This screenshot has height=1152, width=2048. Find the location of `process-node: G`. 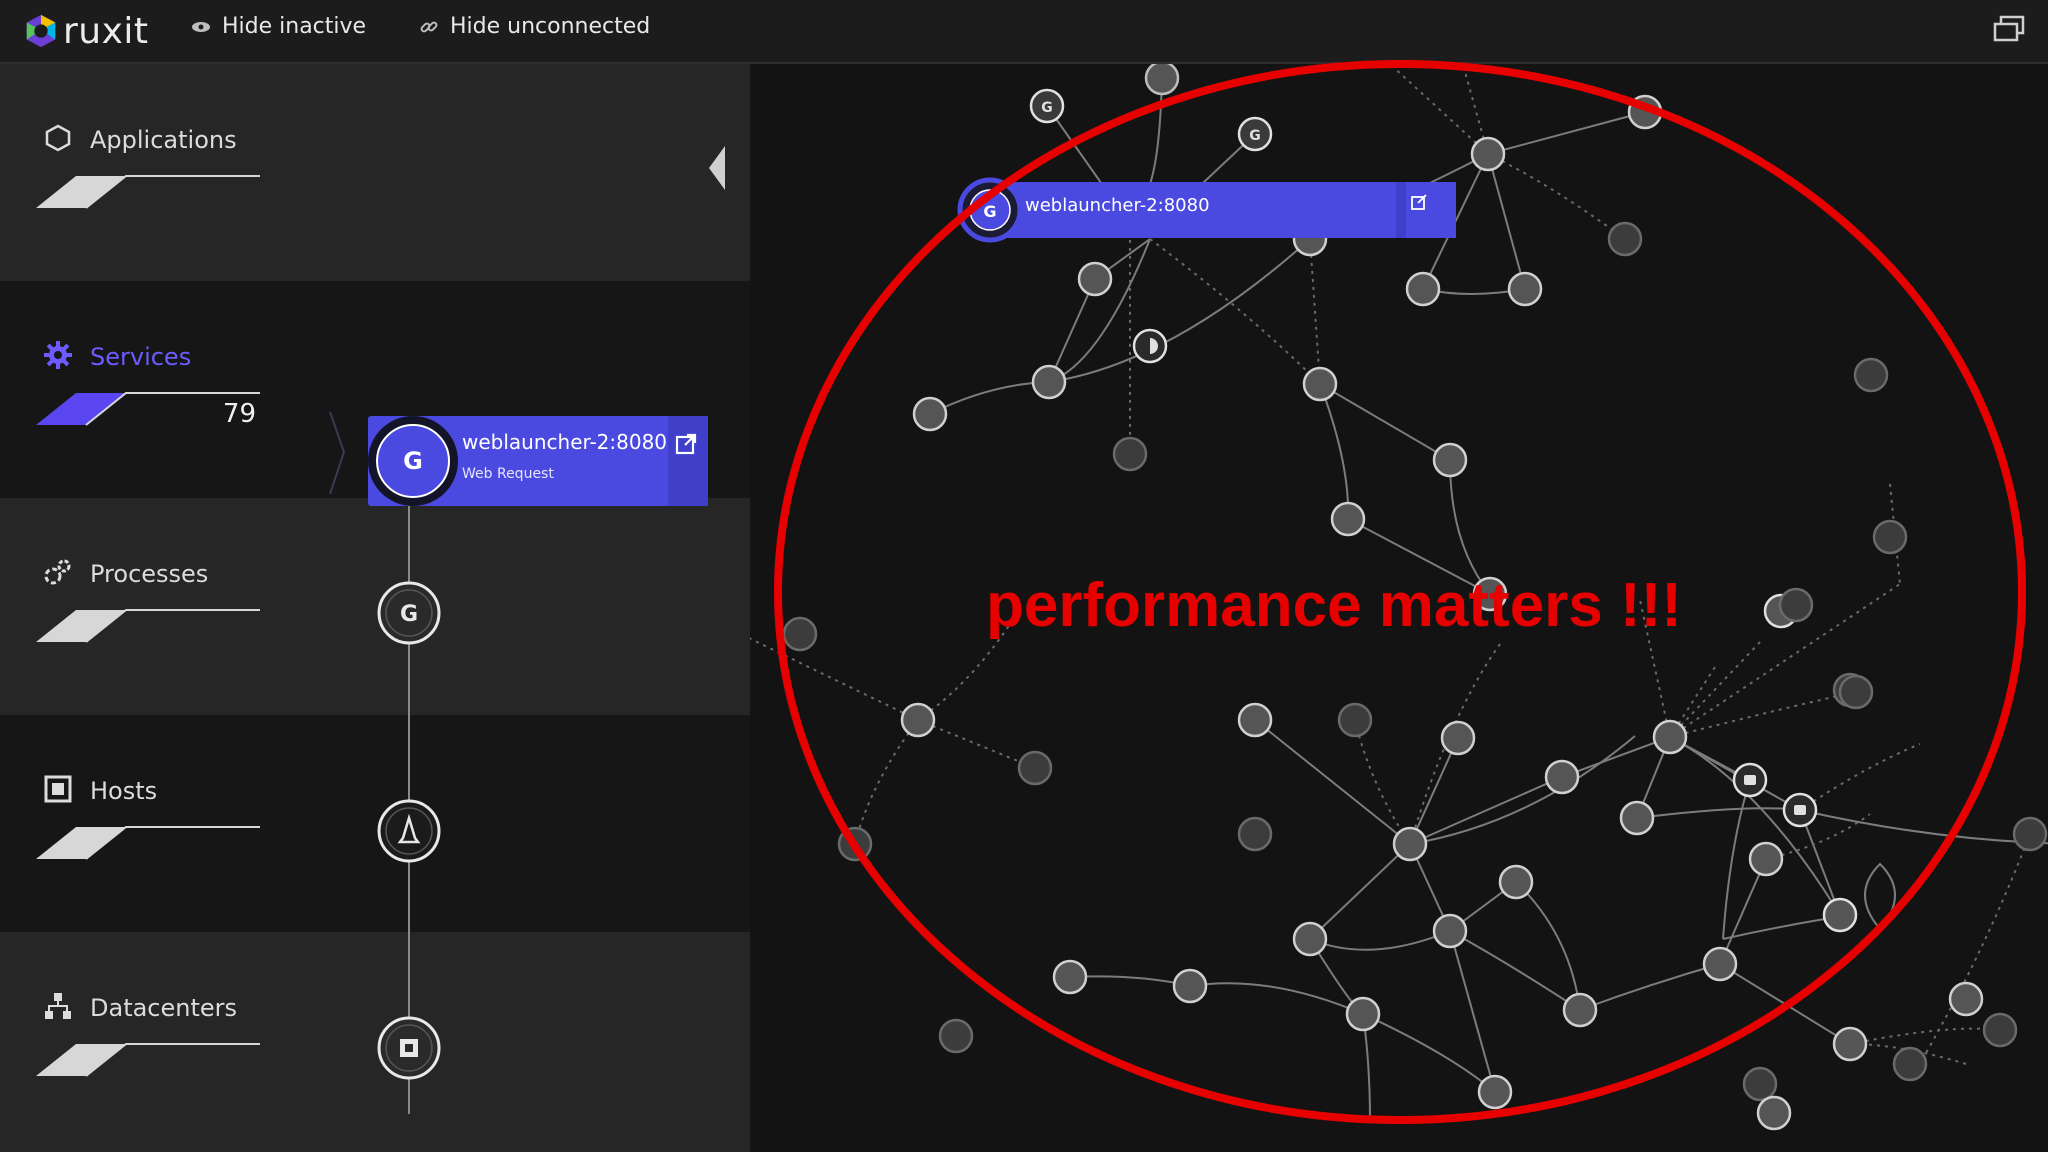

process-node: G is located at coordinates (409, 613).